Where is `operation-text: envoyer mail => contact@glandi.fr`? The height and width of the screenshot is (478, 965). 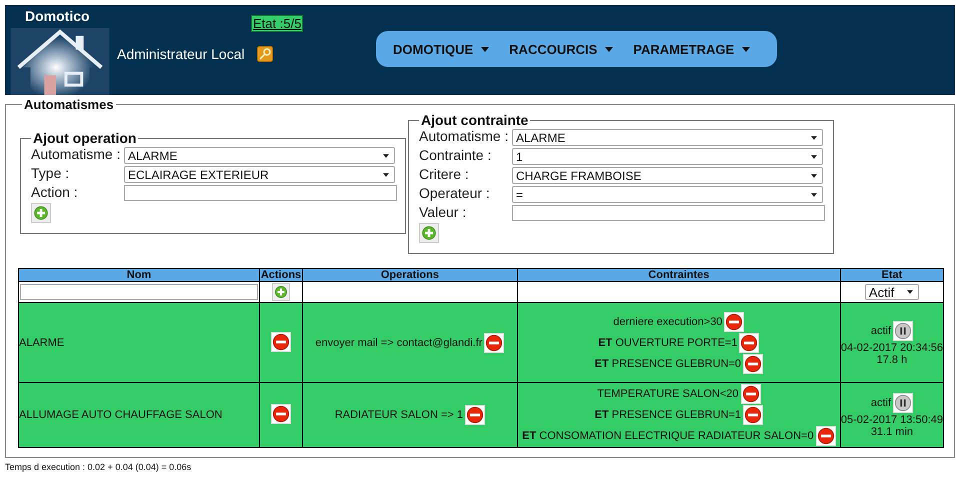 operation-text: envoyer mail => contact@glandi.fr is located at coordinates (398, 342).